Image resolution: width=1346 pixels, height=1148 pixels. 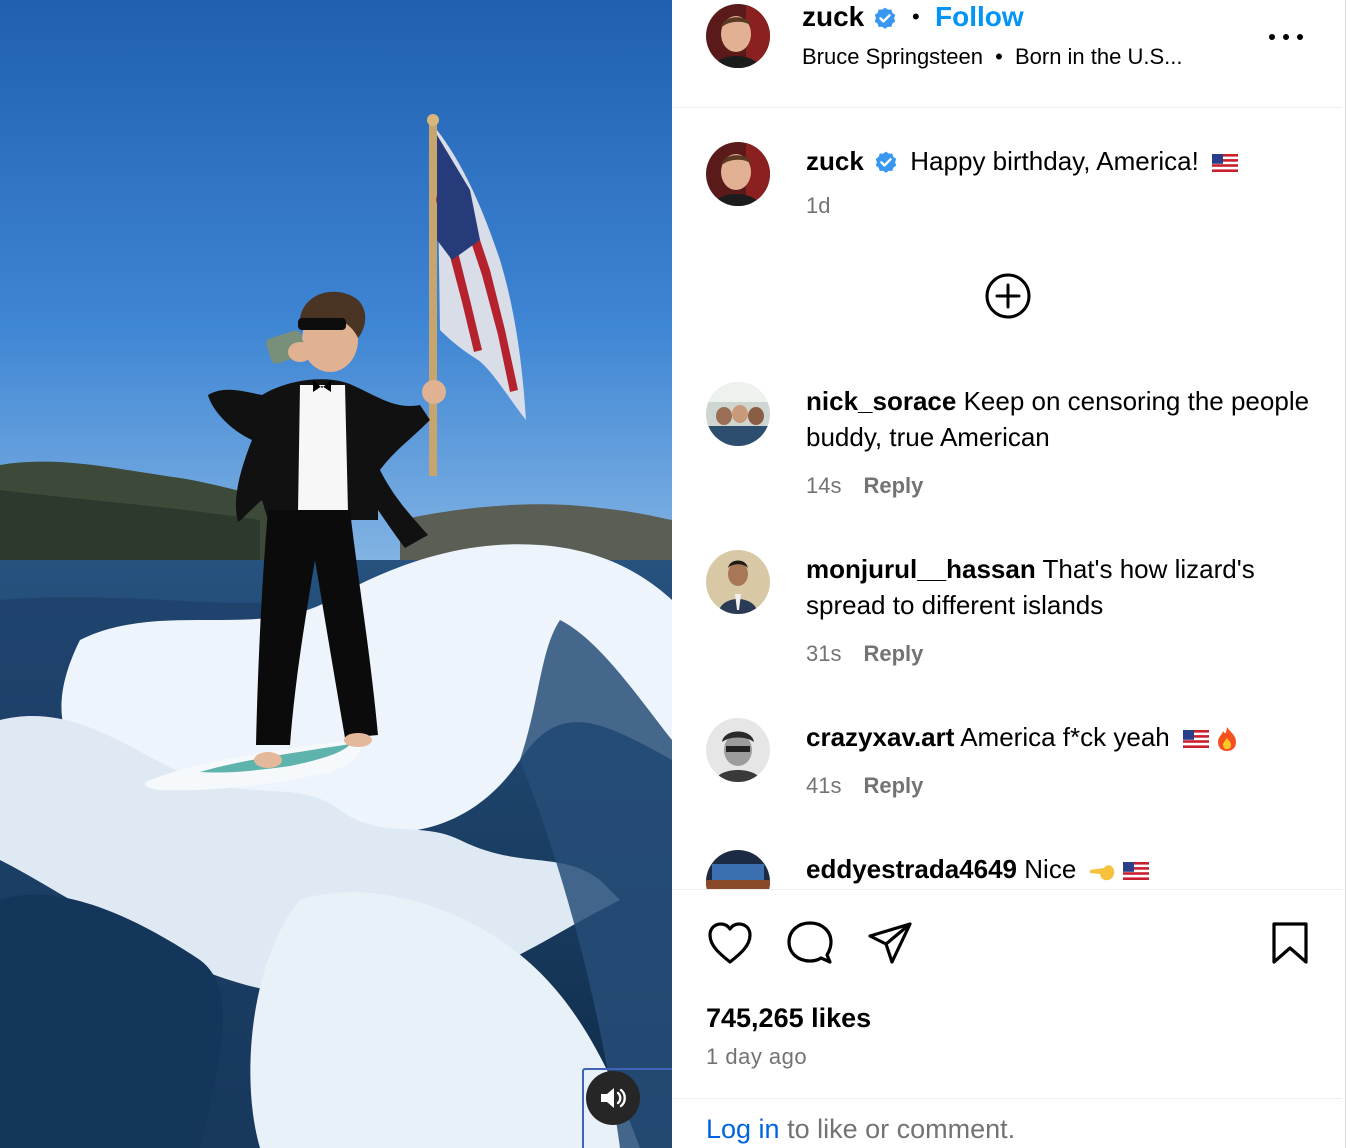 What do you see at coordinates (835, 161) in the screenshot?
I see `caption-username: zuck` at bounding box center [835, 161].